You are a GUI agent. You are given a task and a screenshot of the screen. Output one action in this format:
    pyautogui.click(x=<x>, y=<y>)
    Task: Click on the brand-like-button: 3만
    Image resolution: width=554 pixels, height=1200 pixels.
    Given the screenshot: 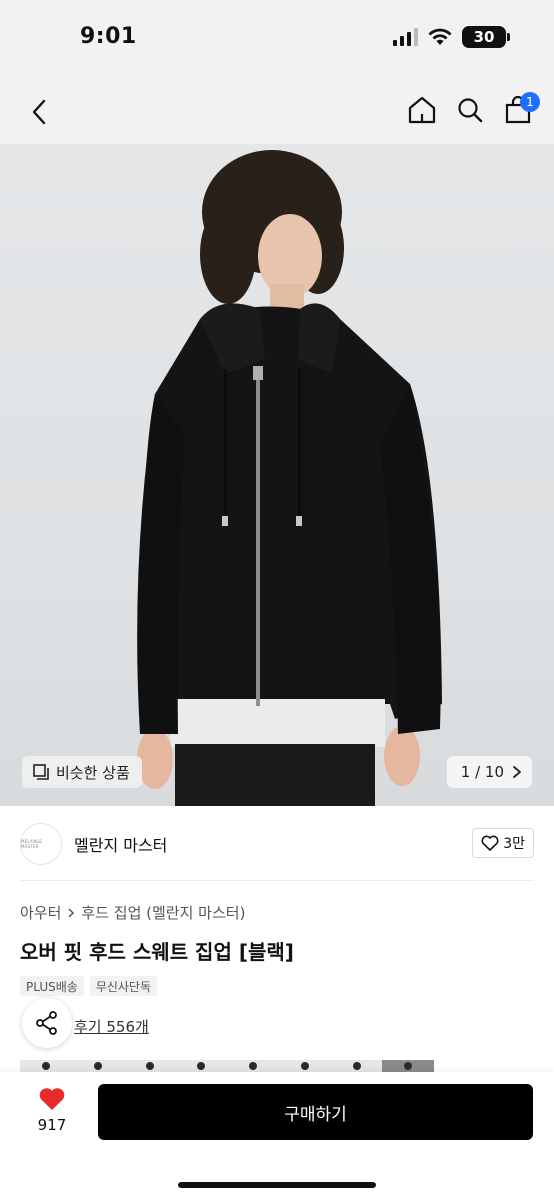 What is the action you would take?
    pyautogui.click(x=503, y=843)
    